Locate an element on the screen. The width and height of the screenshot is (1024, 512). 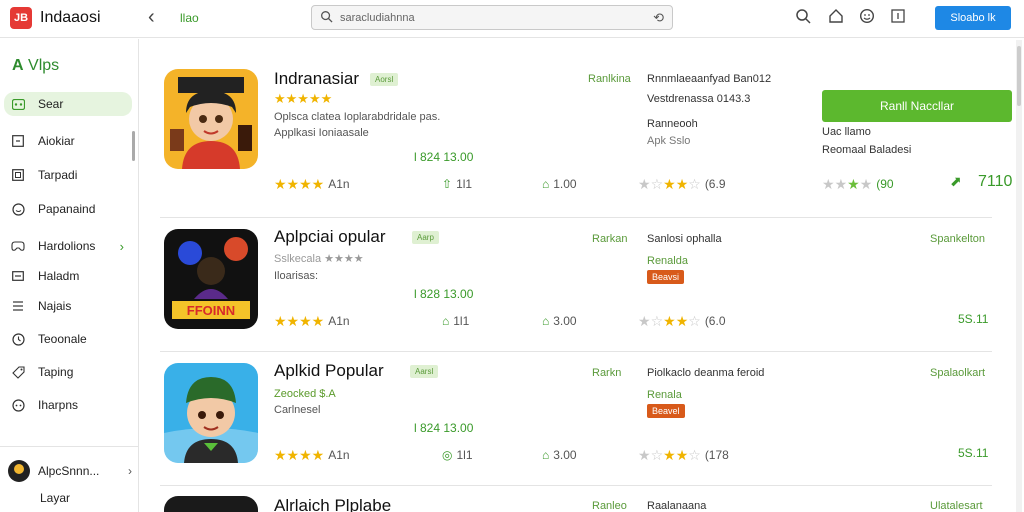
gamepad-icon is located at coordinates (18, 246).